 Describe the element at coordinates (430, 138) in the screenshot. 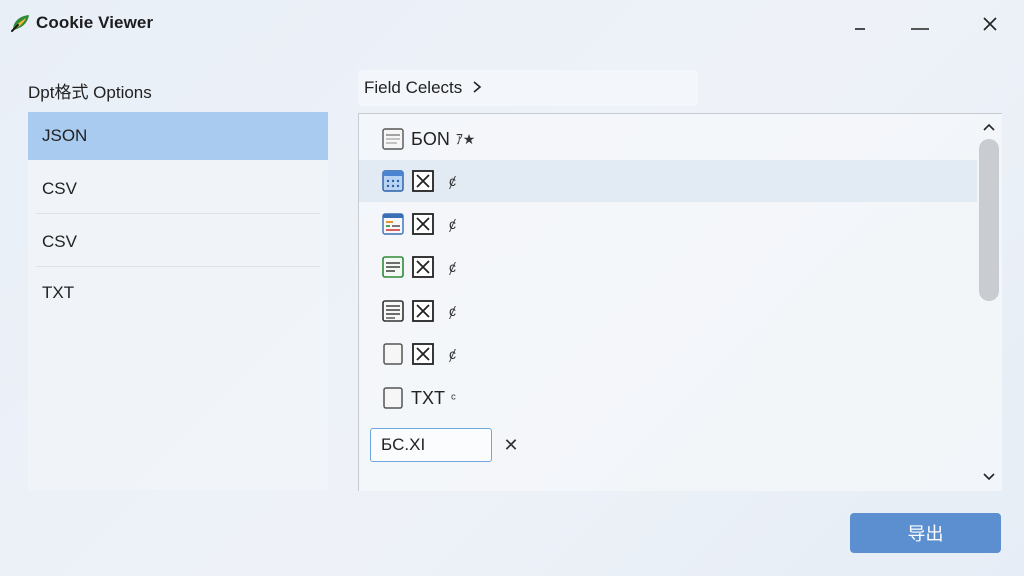

I see `field-label: БON` at that location.